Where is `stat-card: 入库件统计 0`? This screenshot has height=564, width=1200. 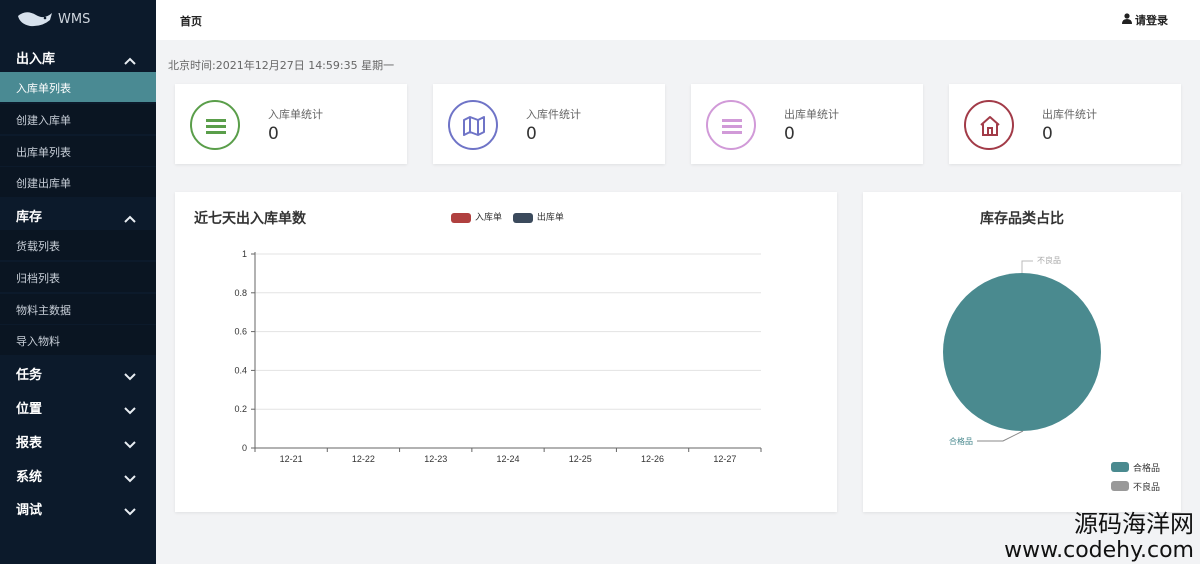
stat-card: 入库件统计 0 is located at coordinates (549, 124).